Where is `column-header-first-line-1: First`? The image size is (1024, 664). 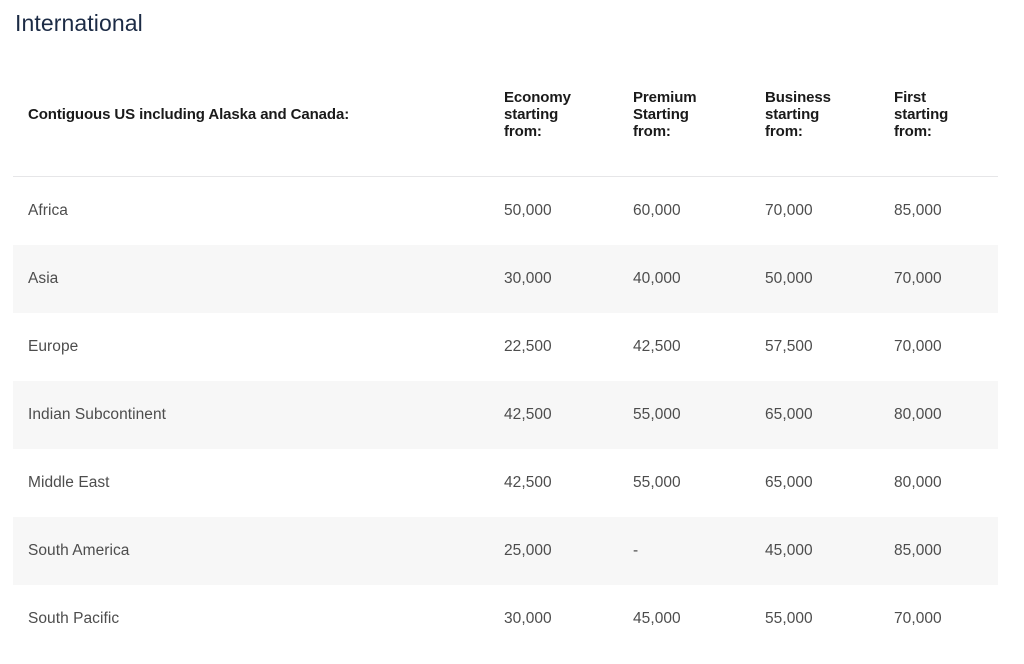
column-header-first-line-1: First is located at coordinates (910, 97).